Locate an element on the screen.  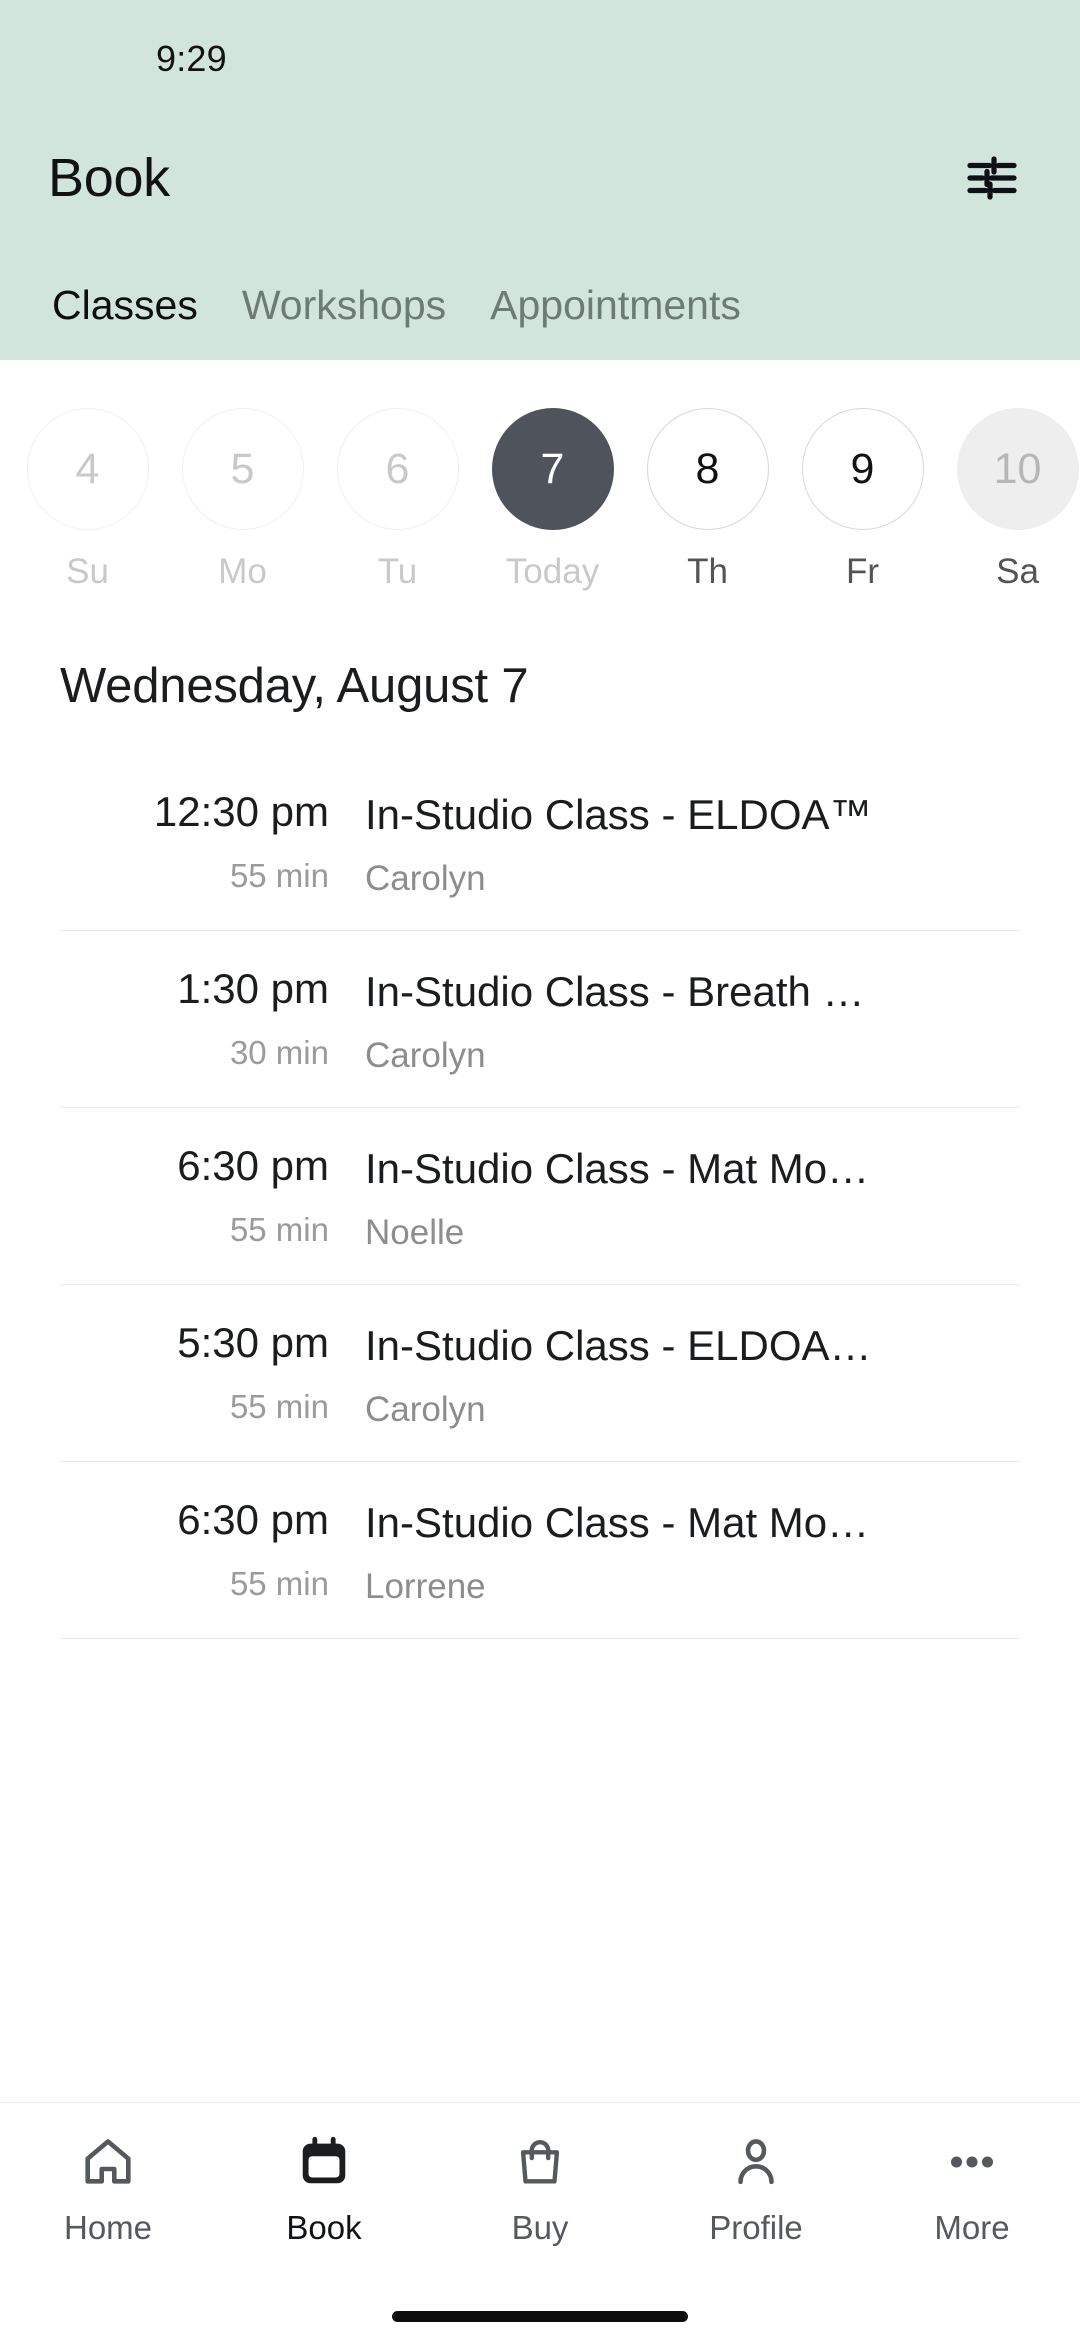
nav-label: Profile is located at coordinates (756, 2227).